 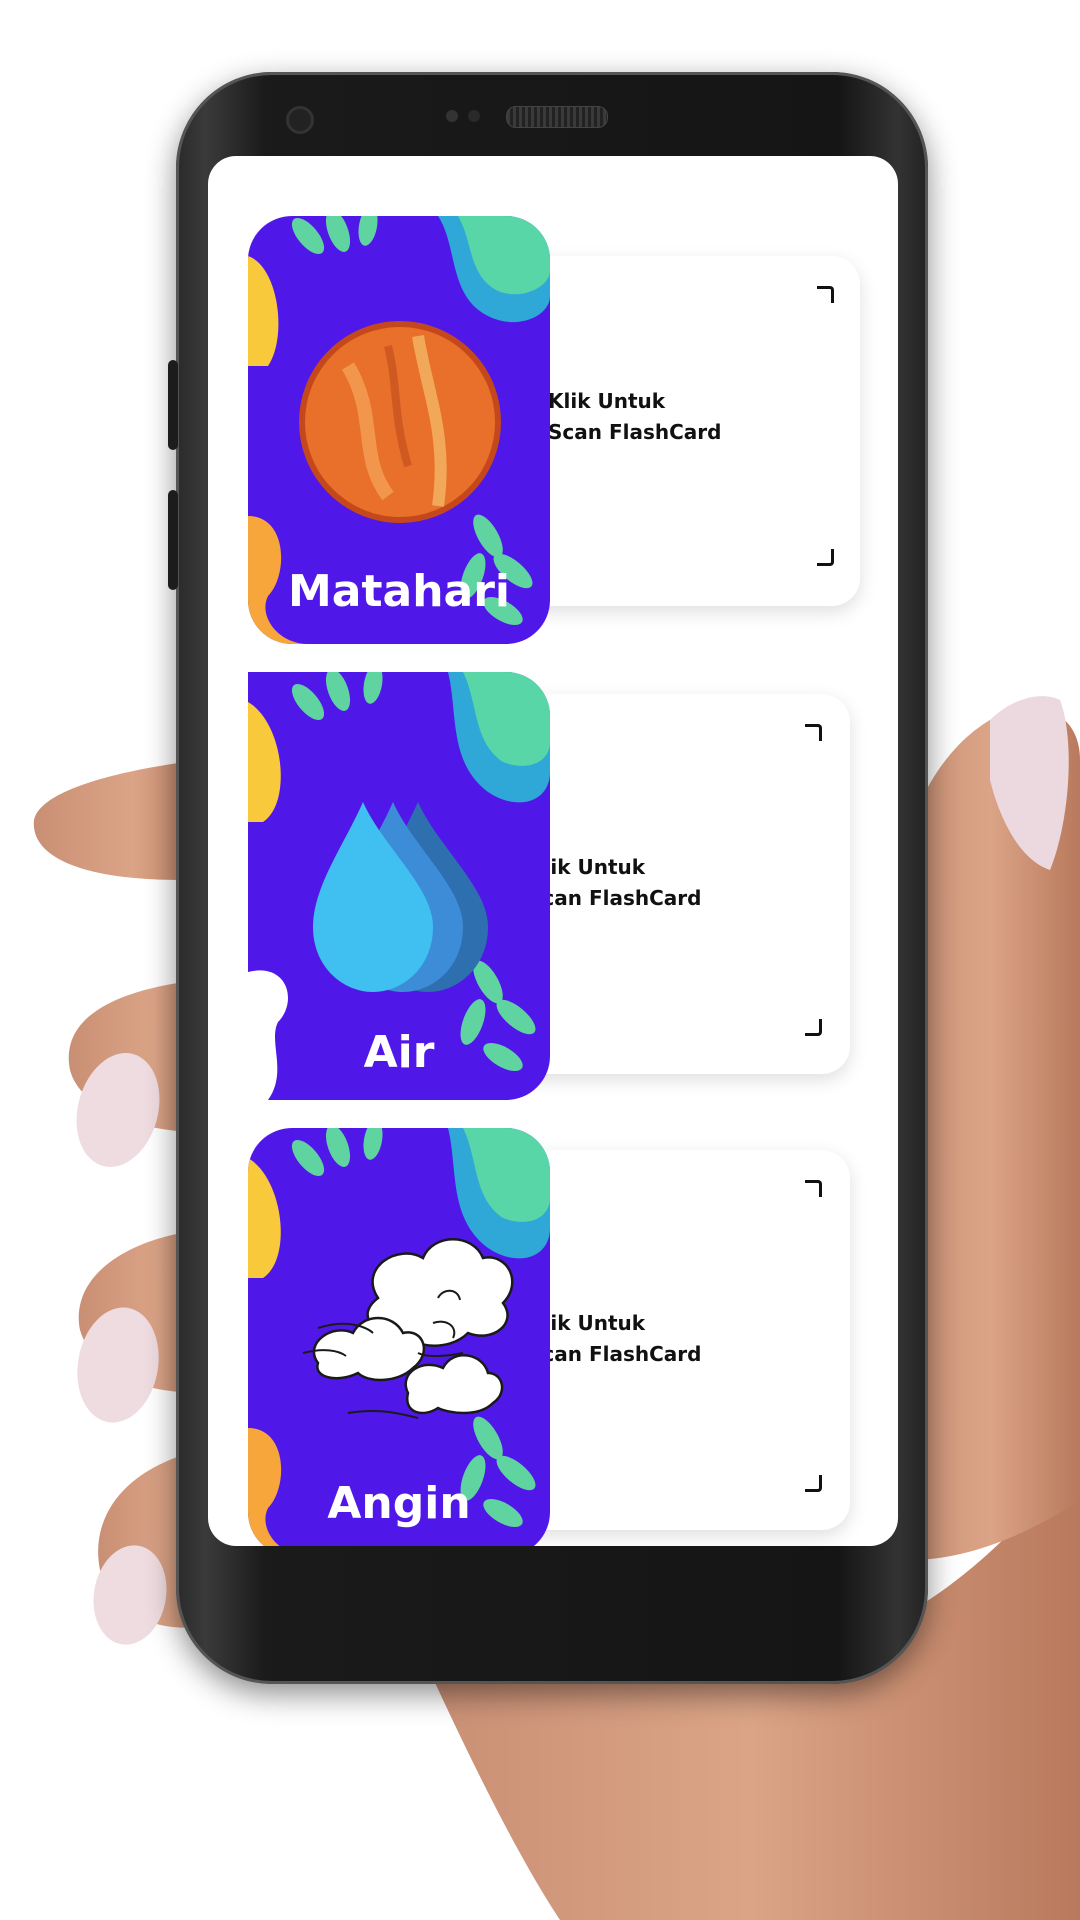 I want to click on flashcard-angin: Angin, so click(x=399, y=1337).